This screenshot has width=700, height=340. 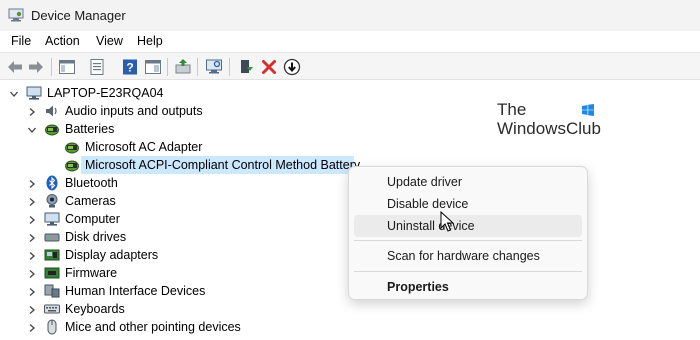 What do you see at coordinates (150, 41) in the screenshot?
I see `menu-help: Help` at bounding box center [150, 41].